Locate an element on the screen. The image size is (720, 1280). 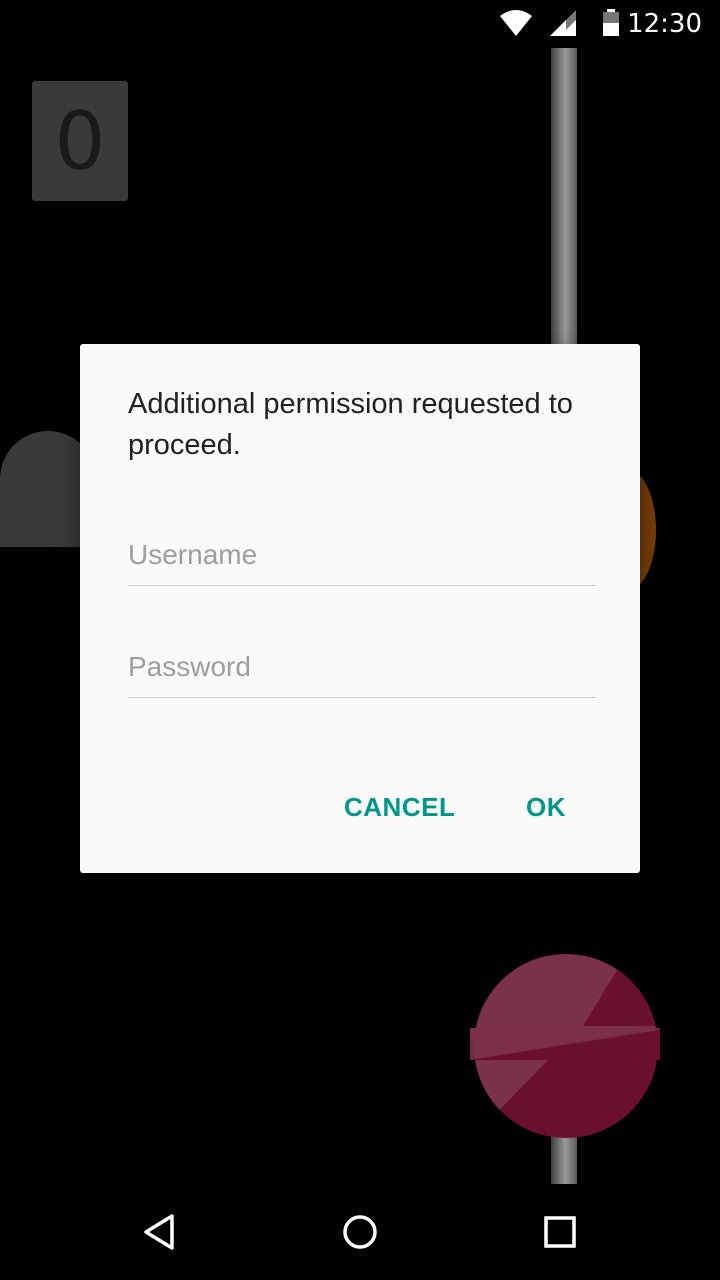
navigation-bar is located at coordinates (360, 1232).